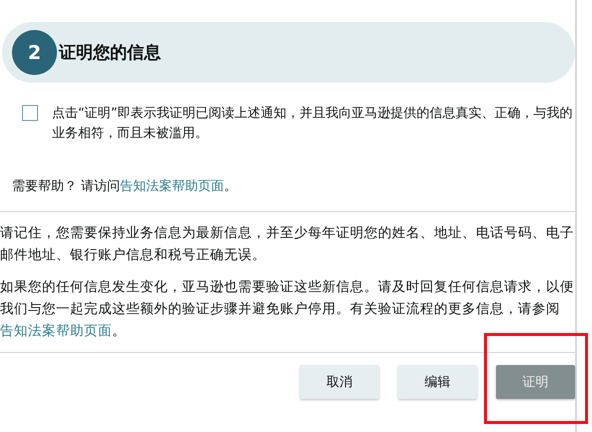  What do you see at coordinates (110, 53) in the screenshot?
I see `step-title: 证明您的信息` at bounding box center [110, 53].